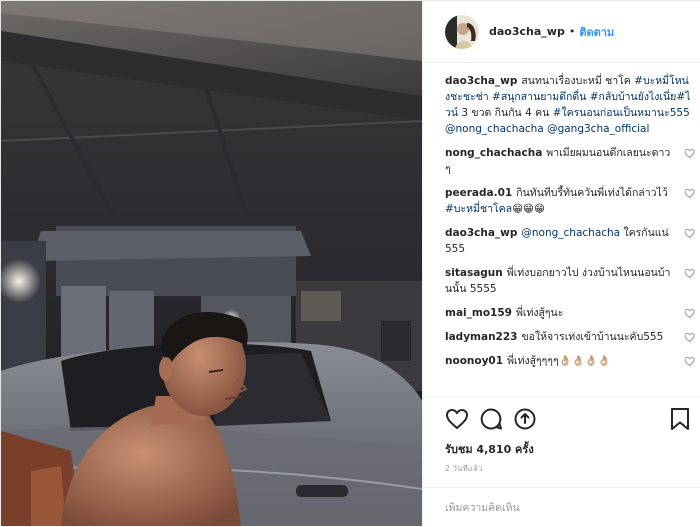 The image size is (700, 527). I want to click on comment-text: ขอให้จารเท่งเข้าบ้านนะคับ555, so click(592, 337).